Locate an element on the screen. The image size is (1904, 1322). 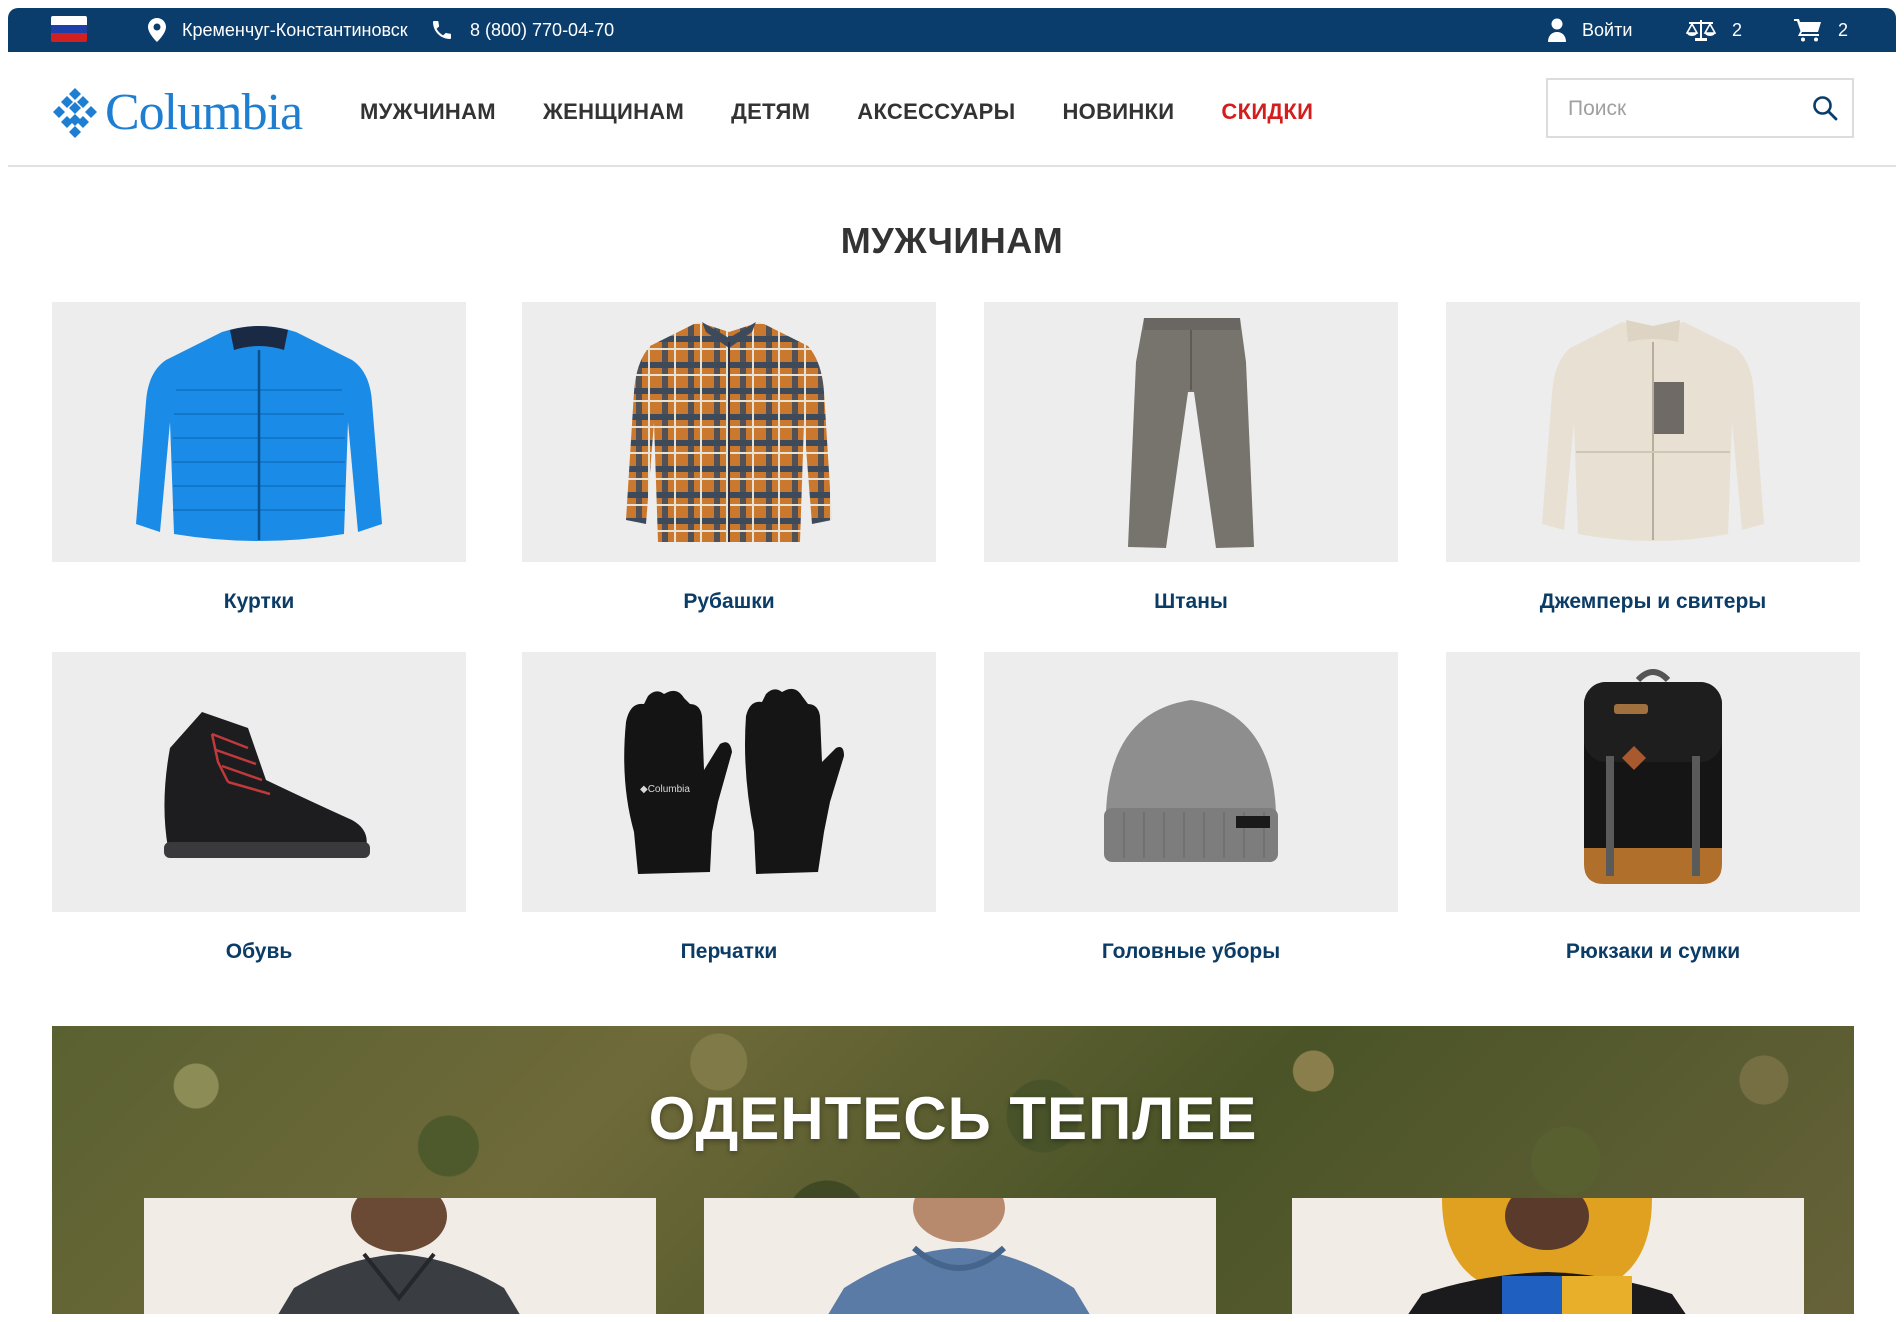
category-card-backpacks: Рюкзаки и сумки is located at coordinates (1653, 807).